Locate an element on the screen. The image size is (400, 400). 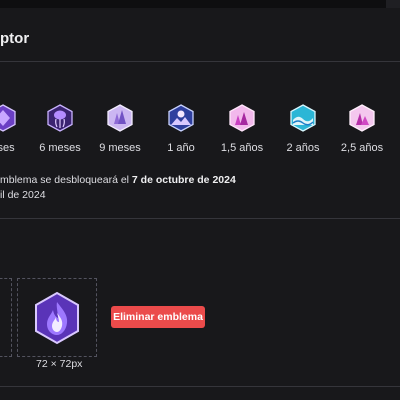
badge-tier: 9 meses is located at coordinates (120, 129).